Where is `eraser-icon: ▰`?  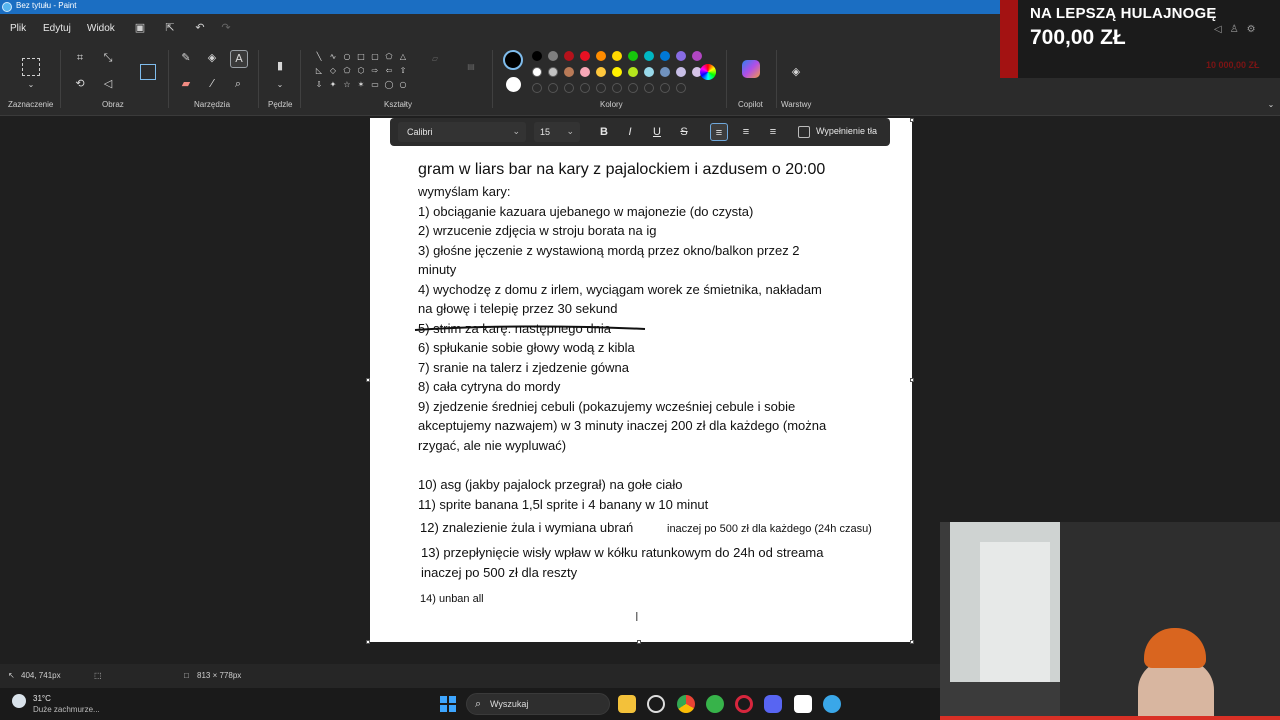
eraser-icon: ▰ is located at coordinates (186, 84).